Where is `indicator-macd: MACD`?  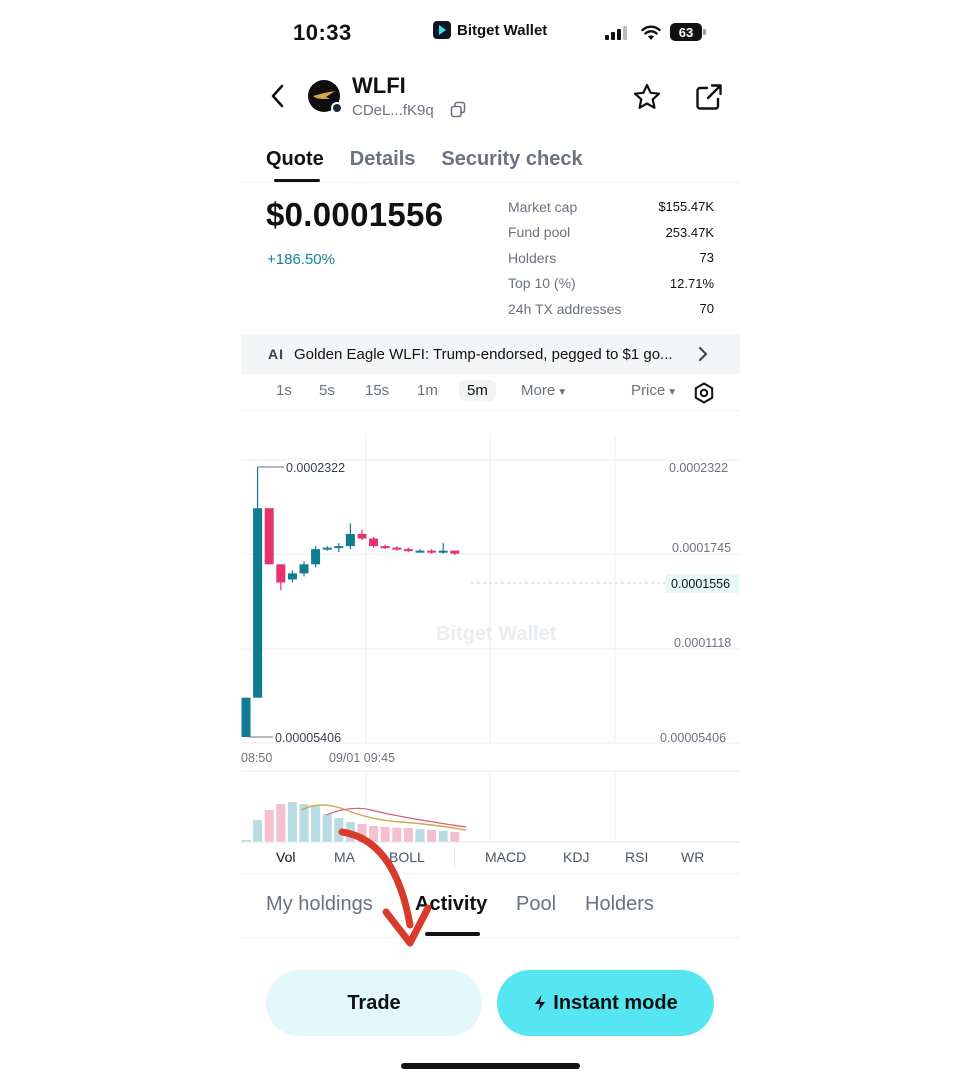 indicator-macd: MACD is located at coordinates (505, 857).